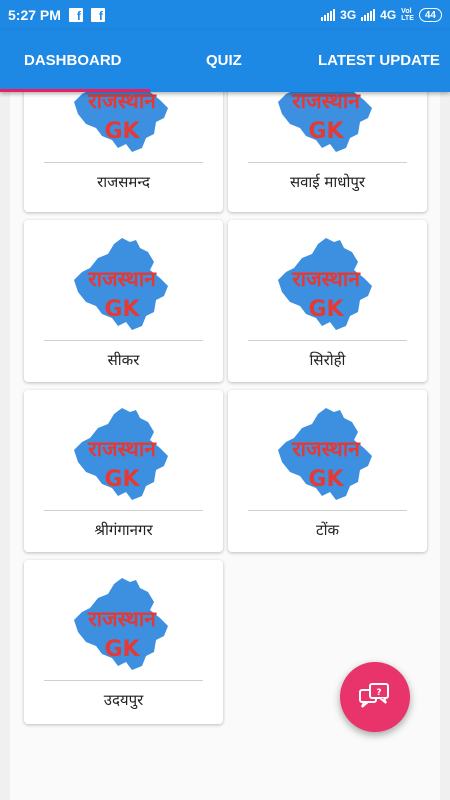 This screenshot has height=800, width=450. What do you see at coordinates (123, 182) in the screenshot?
I see `district-name: राजसमन्द` at bounding box center [123, 182].